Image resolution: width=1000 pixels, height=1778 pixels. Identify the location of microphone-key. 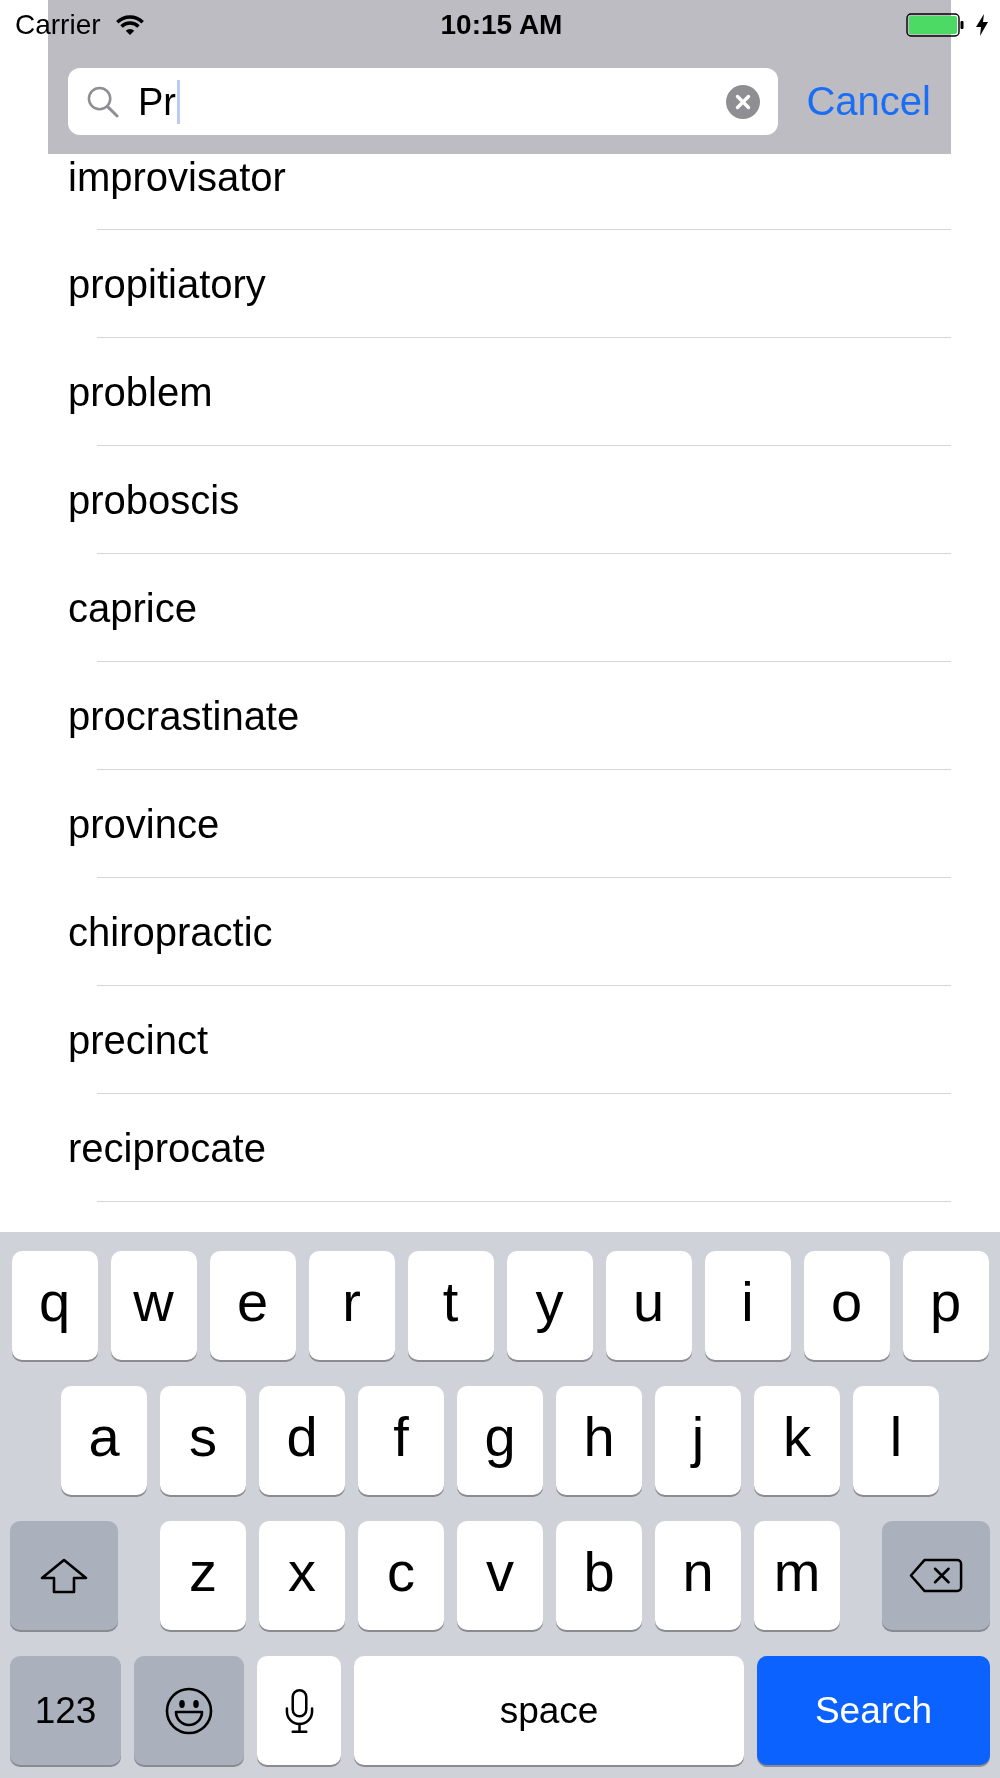
(299, 1710).